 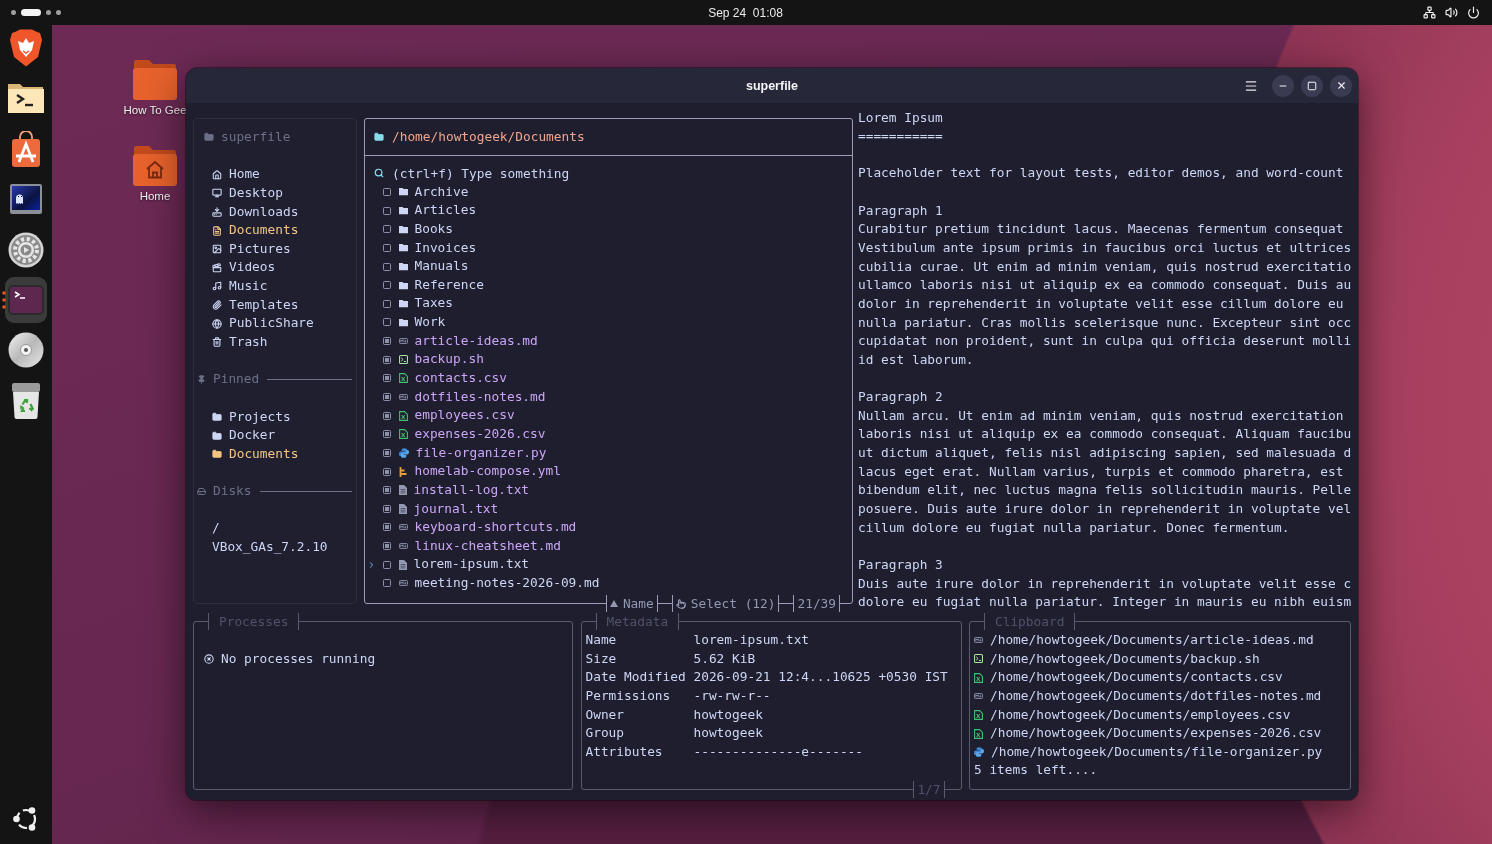 What do you see at coordinates (445, 210) in the screenshot?
I see `file-name: Articles` at bounding box center [445, 210].